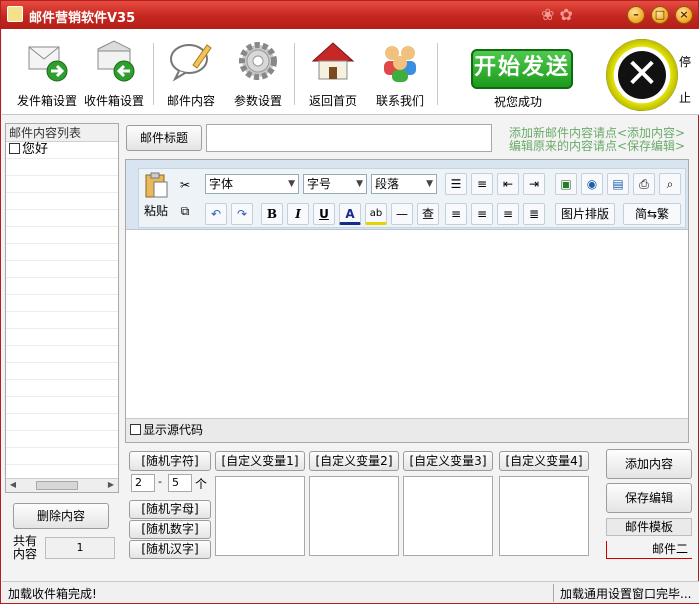 This screenshot has height=604, width=699. What do you see at coordinates (242, 214) in the screenshot?
I see `redo-icon: ↷` at bounding box center [242, 214].